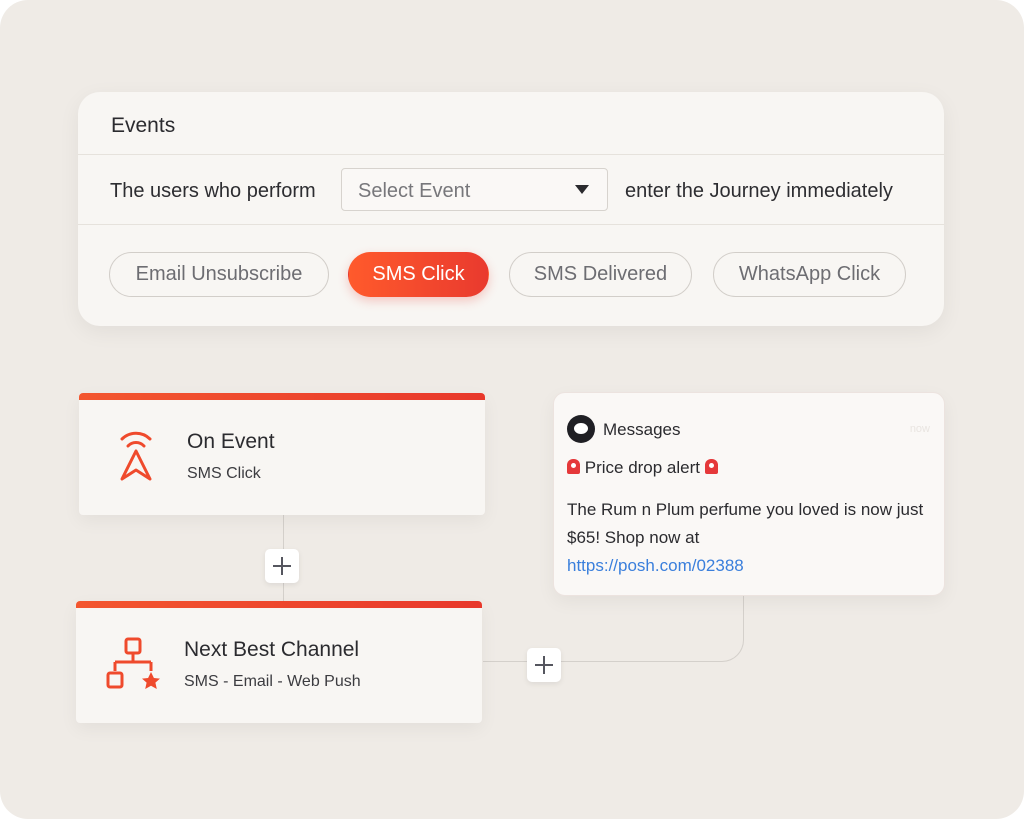 This screenshot has width=1024, height=819. I want to click on chip-email-unsubscribe: Email Unsubscribe, so click(219, 274).